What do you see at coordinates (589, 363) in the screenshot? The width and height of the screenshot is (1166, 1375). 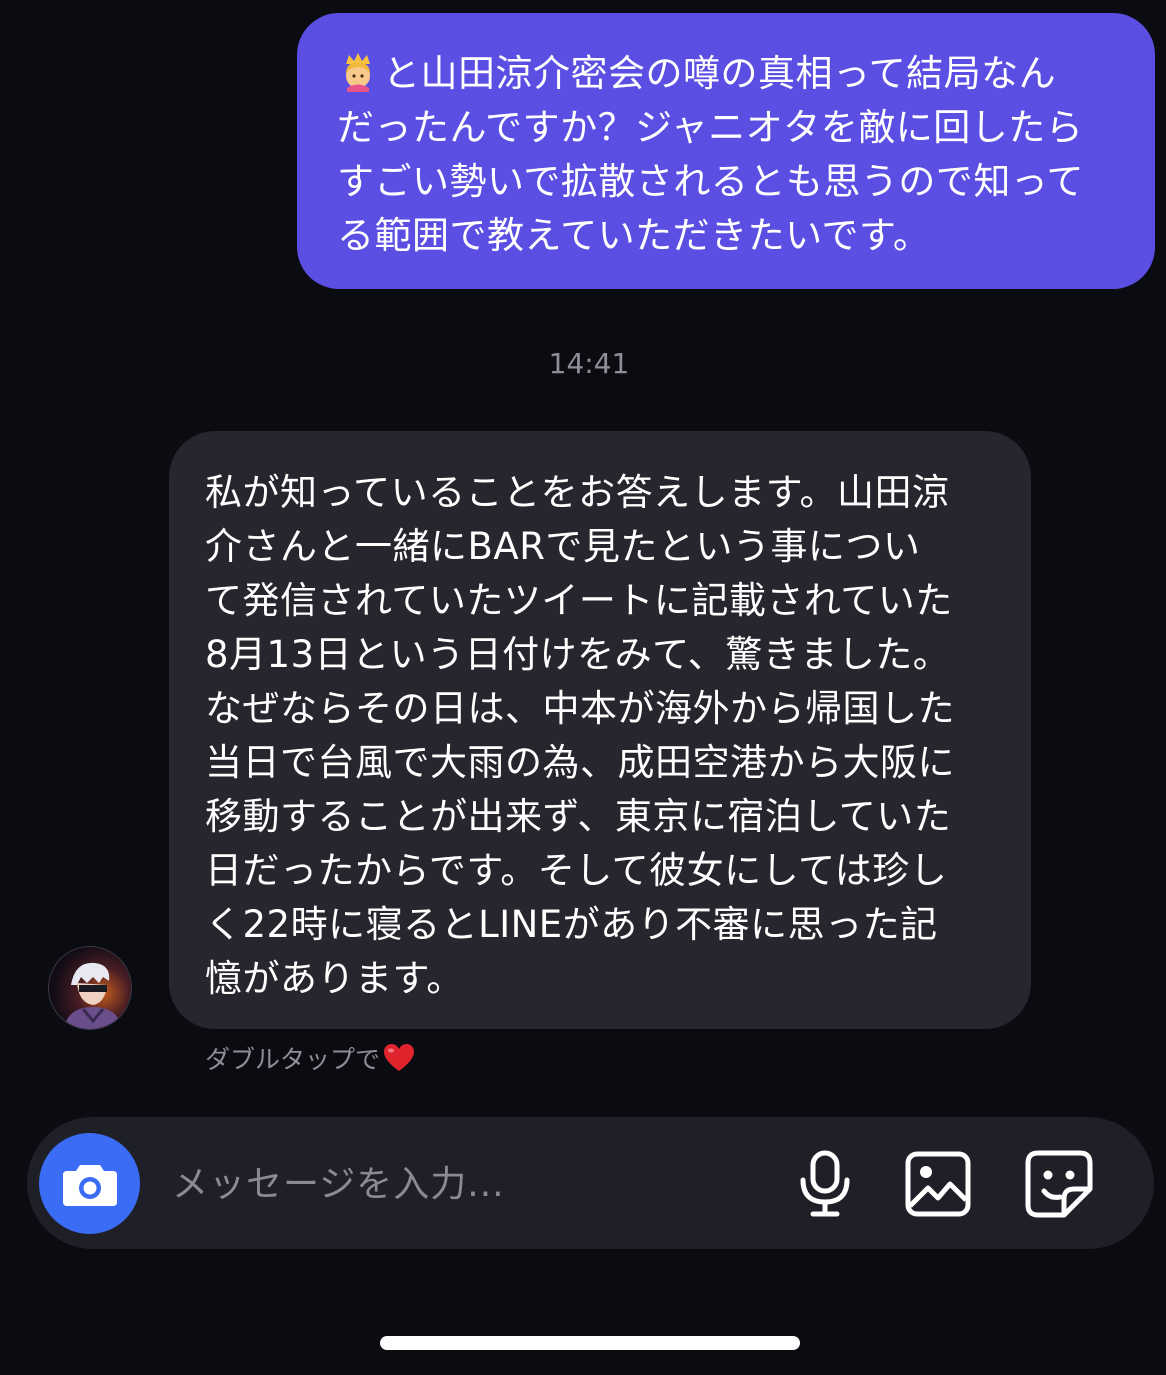 I see `message-timestamp: 14:41` at bounding box center [589, 363].